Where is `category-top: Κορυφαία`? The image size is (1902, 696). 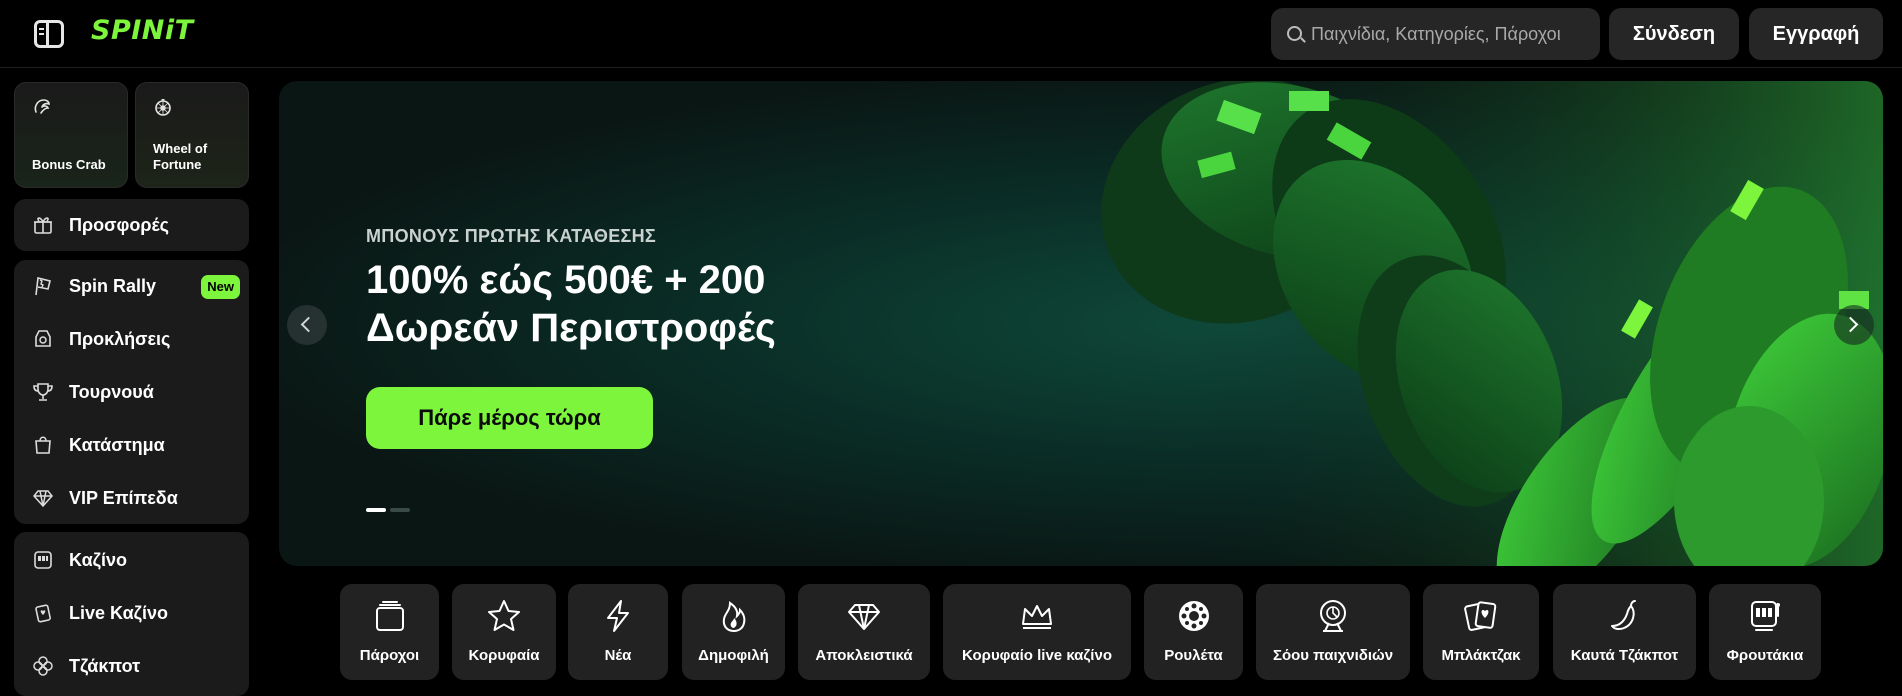
category-top: Κορυφαία is located at coordinates (504, 632).